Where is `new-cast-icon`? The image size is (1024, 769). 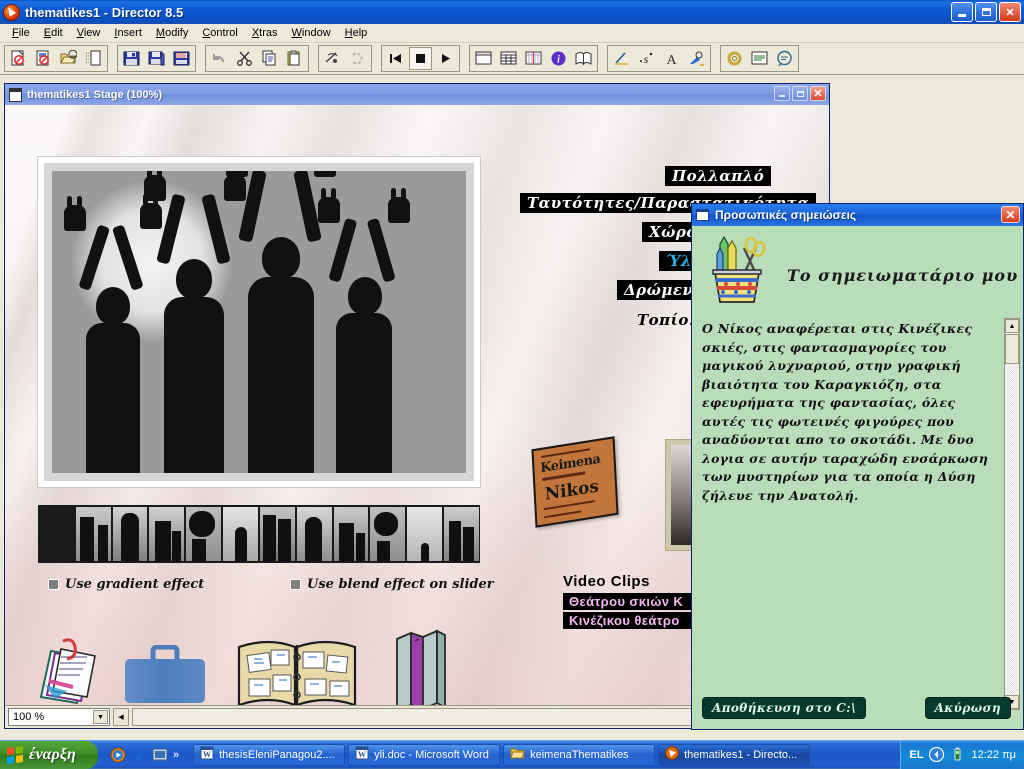 new-cast-icon is located at coordinates (43, 58).